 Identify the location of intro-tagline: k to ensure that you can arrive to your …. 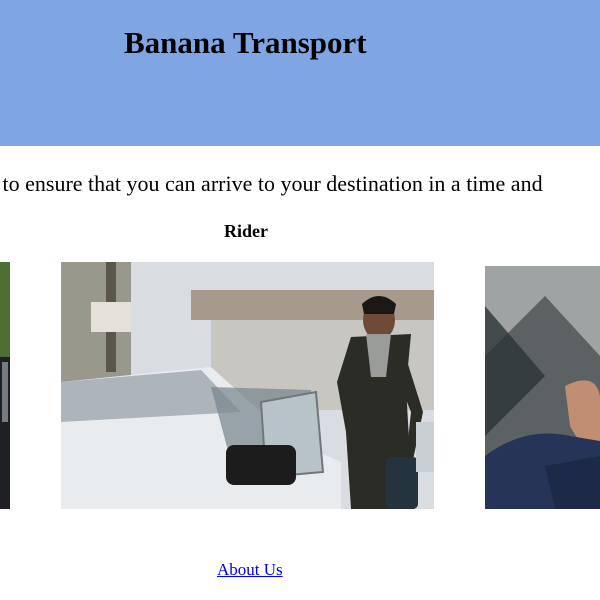
(271, 183).